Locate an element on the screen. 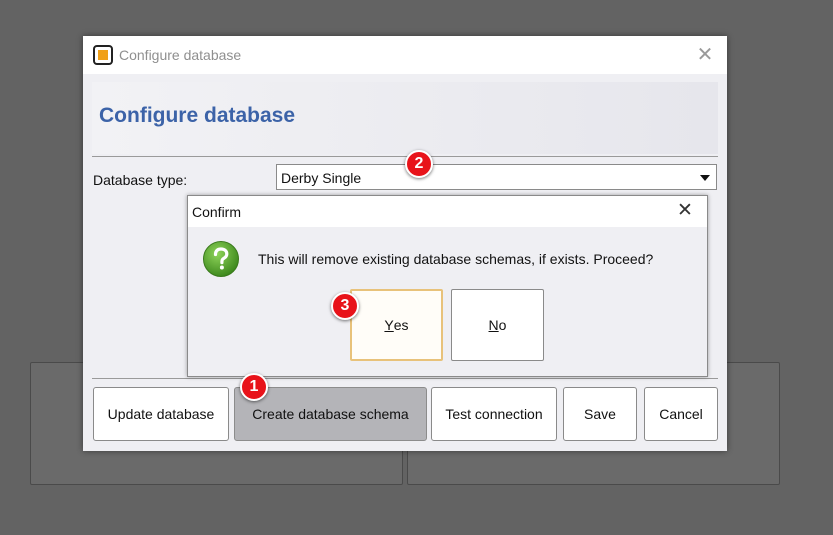  divider-bottom is located at coordinates (405, 378).